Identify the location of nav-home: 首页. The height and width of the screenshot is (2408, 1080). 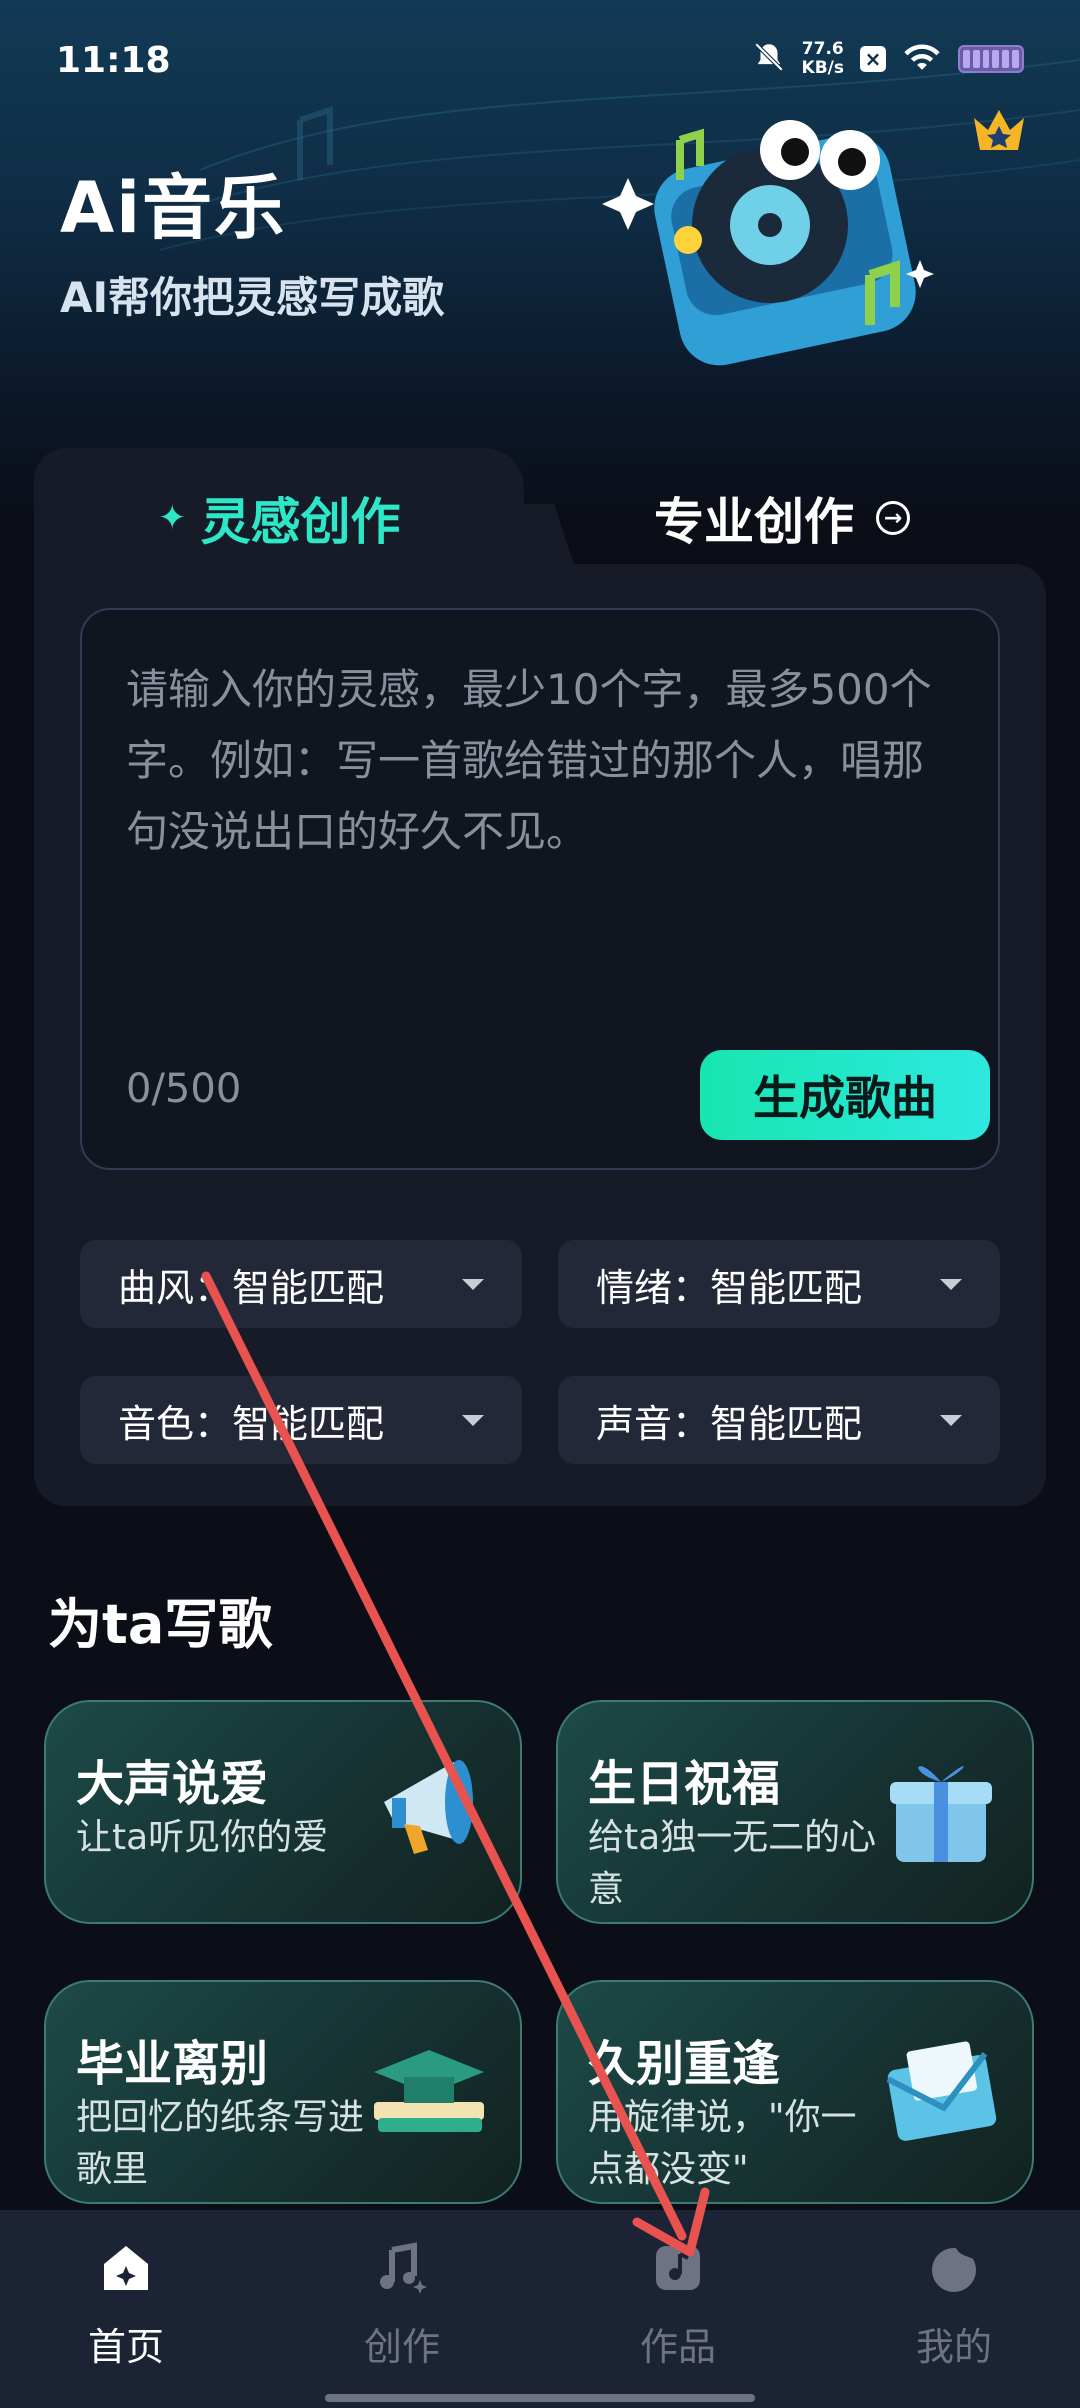
(126, 2305).